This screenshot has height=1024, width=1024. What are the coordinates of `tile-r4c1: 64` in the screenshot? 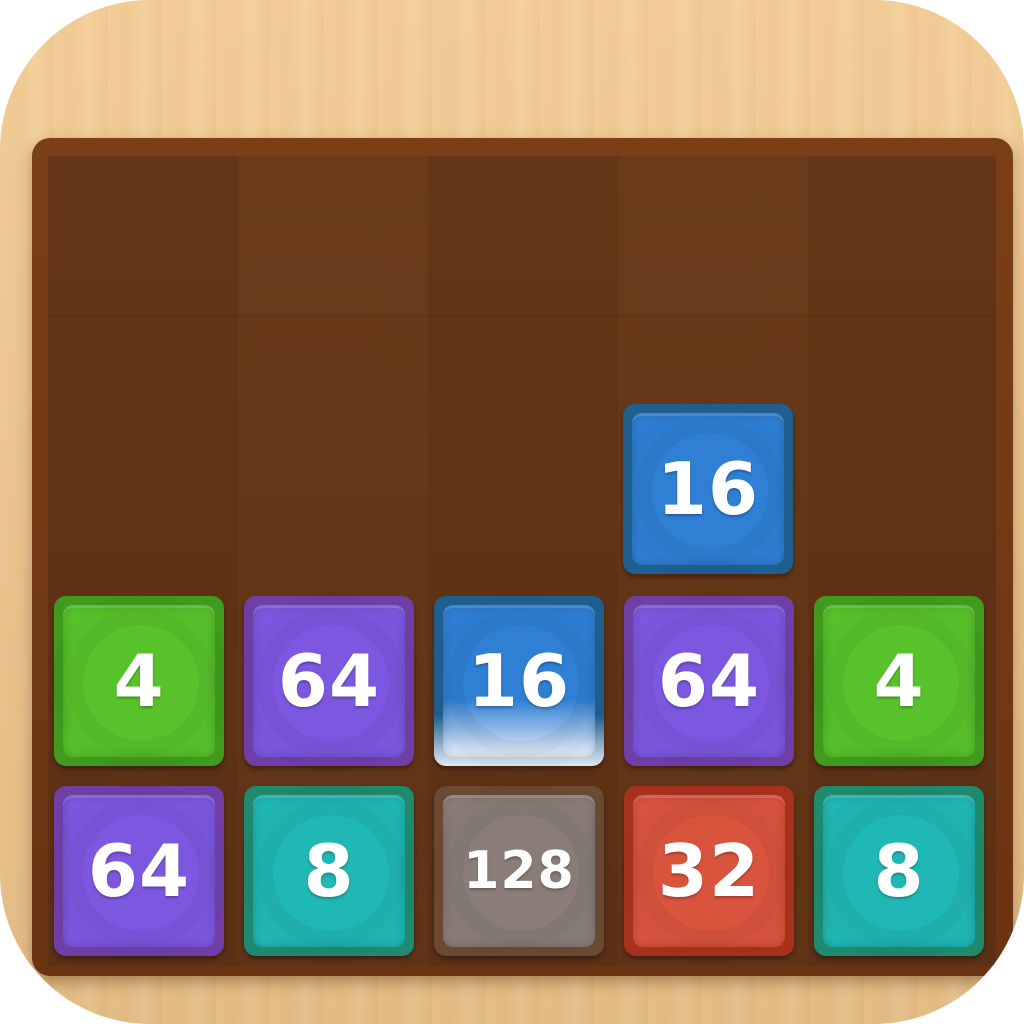 It's located at (139, 871).